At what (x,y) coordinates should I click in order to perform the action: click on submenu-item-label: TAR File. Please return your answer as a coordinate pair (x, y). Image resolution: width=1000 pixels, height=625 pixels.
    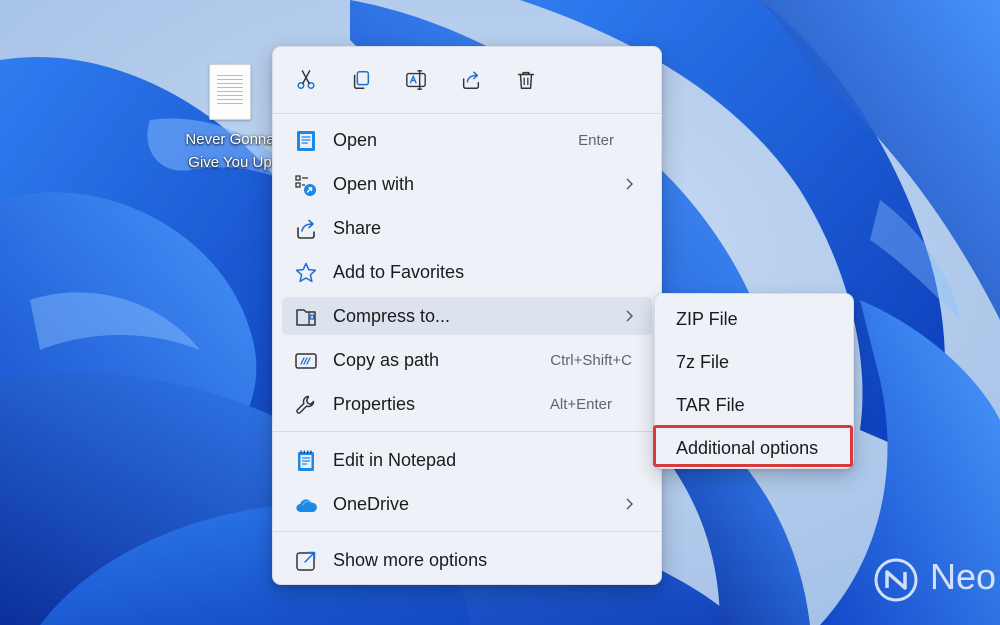
    Looking at the image, I should click on (710, 405).